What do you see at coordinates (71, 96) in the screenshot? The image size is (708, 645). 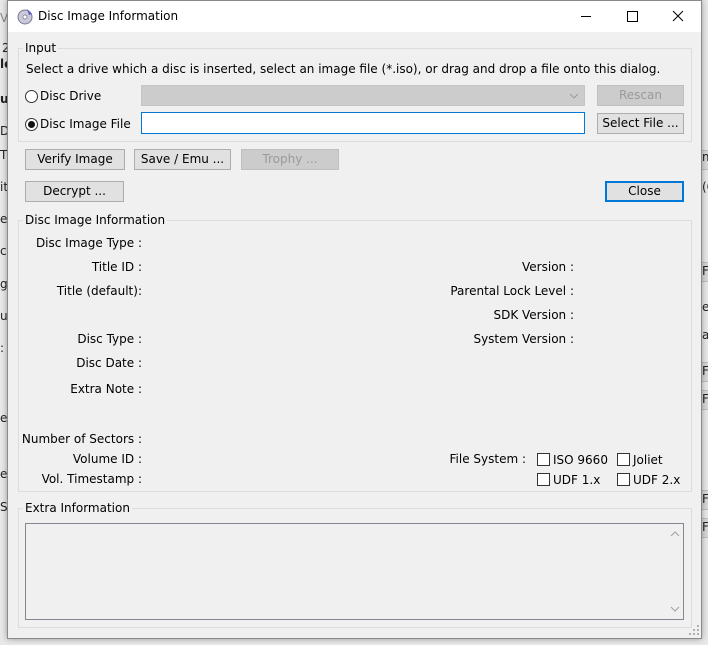 I see `disc-drive-label: Disc Drive` at bounding box center [71, 96].